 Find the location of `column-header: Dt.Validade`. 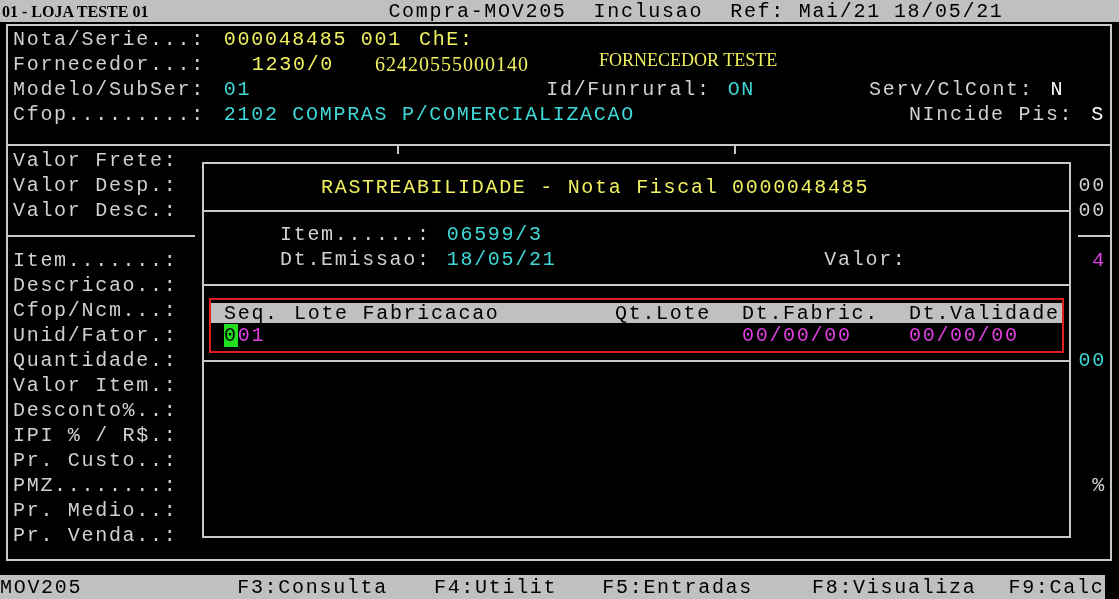

column-header: Dt.Validade is located at coordinates (984, 313).